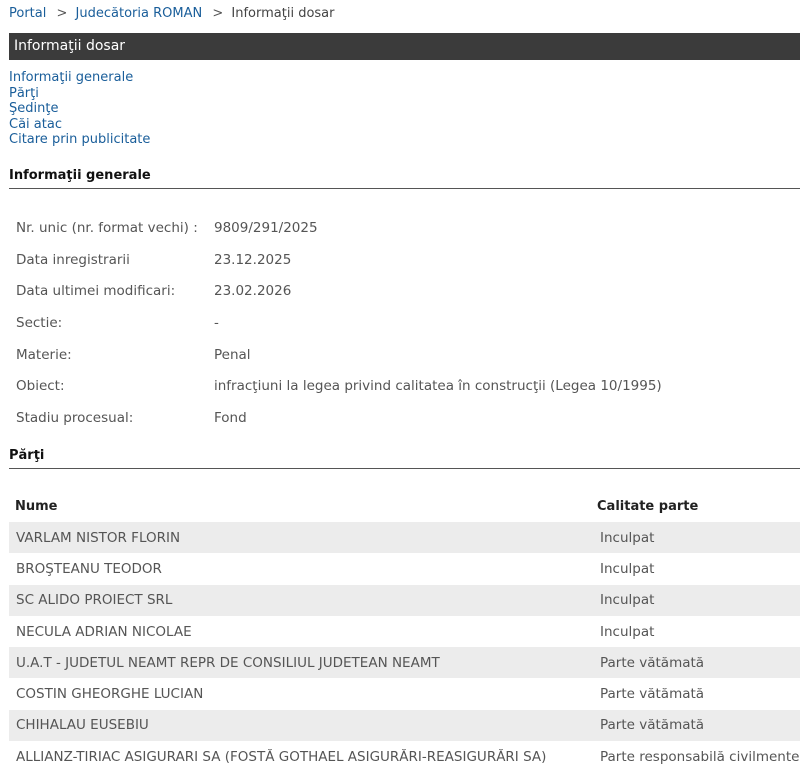  What do you see at coordinates (96, 291) in the screenshot?
I see `info-label: Data ultimei modificari:` at bounding box center [96, 291].